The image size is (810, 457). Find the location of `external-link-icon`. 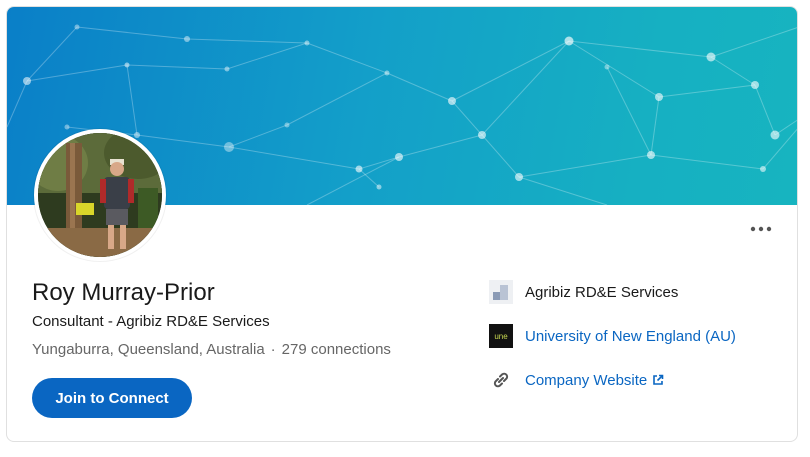

external-link-icon is located at coordinates (658, 379).